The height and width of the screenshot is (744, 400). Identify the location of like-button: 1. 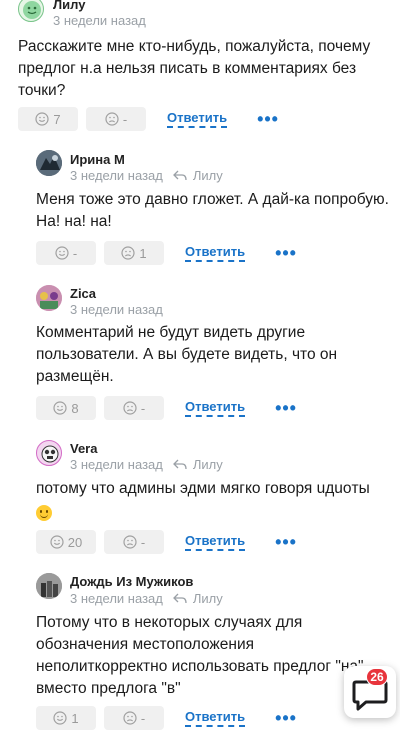
(66, 718).